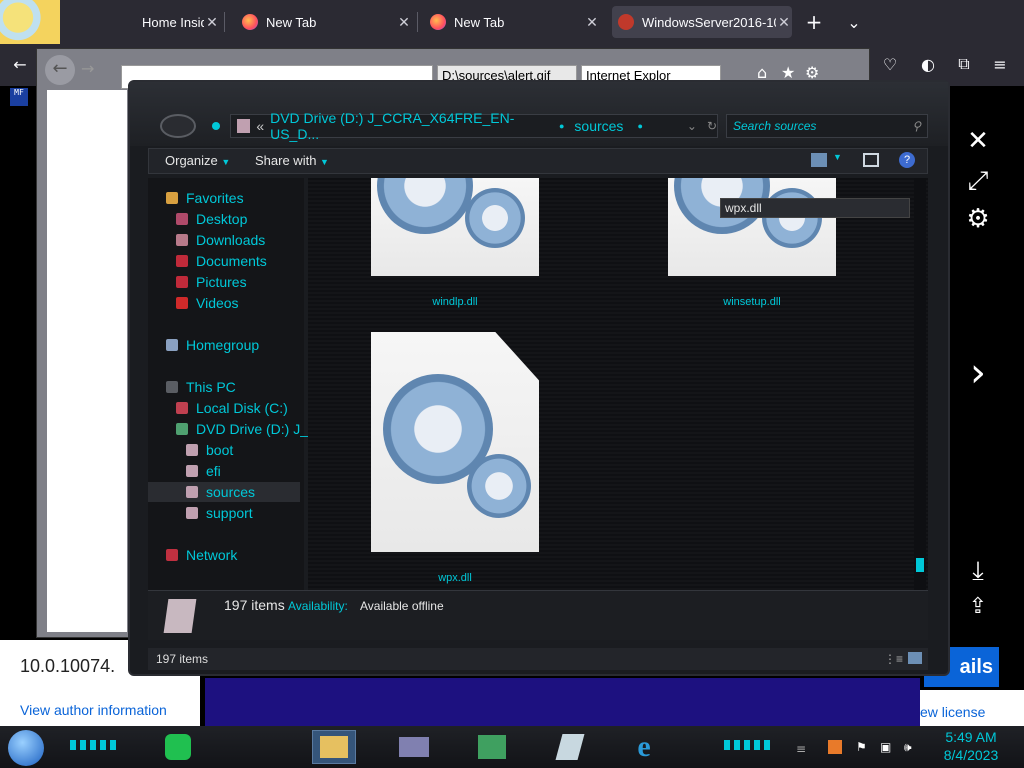 The image size is (1024, 768). Describe the element at coordinates (885, 747) in the screenshot. I see `network-tray-icon: ▣` at that location.